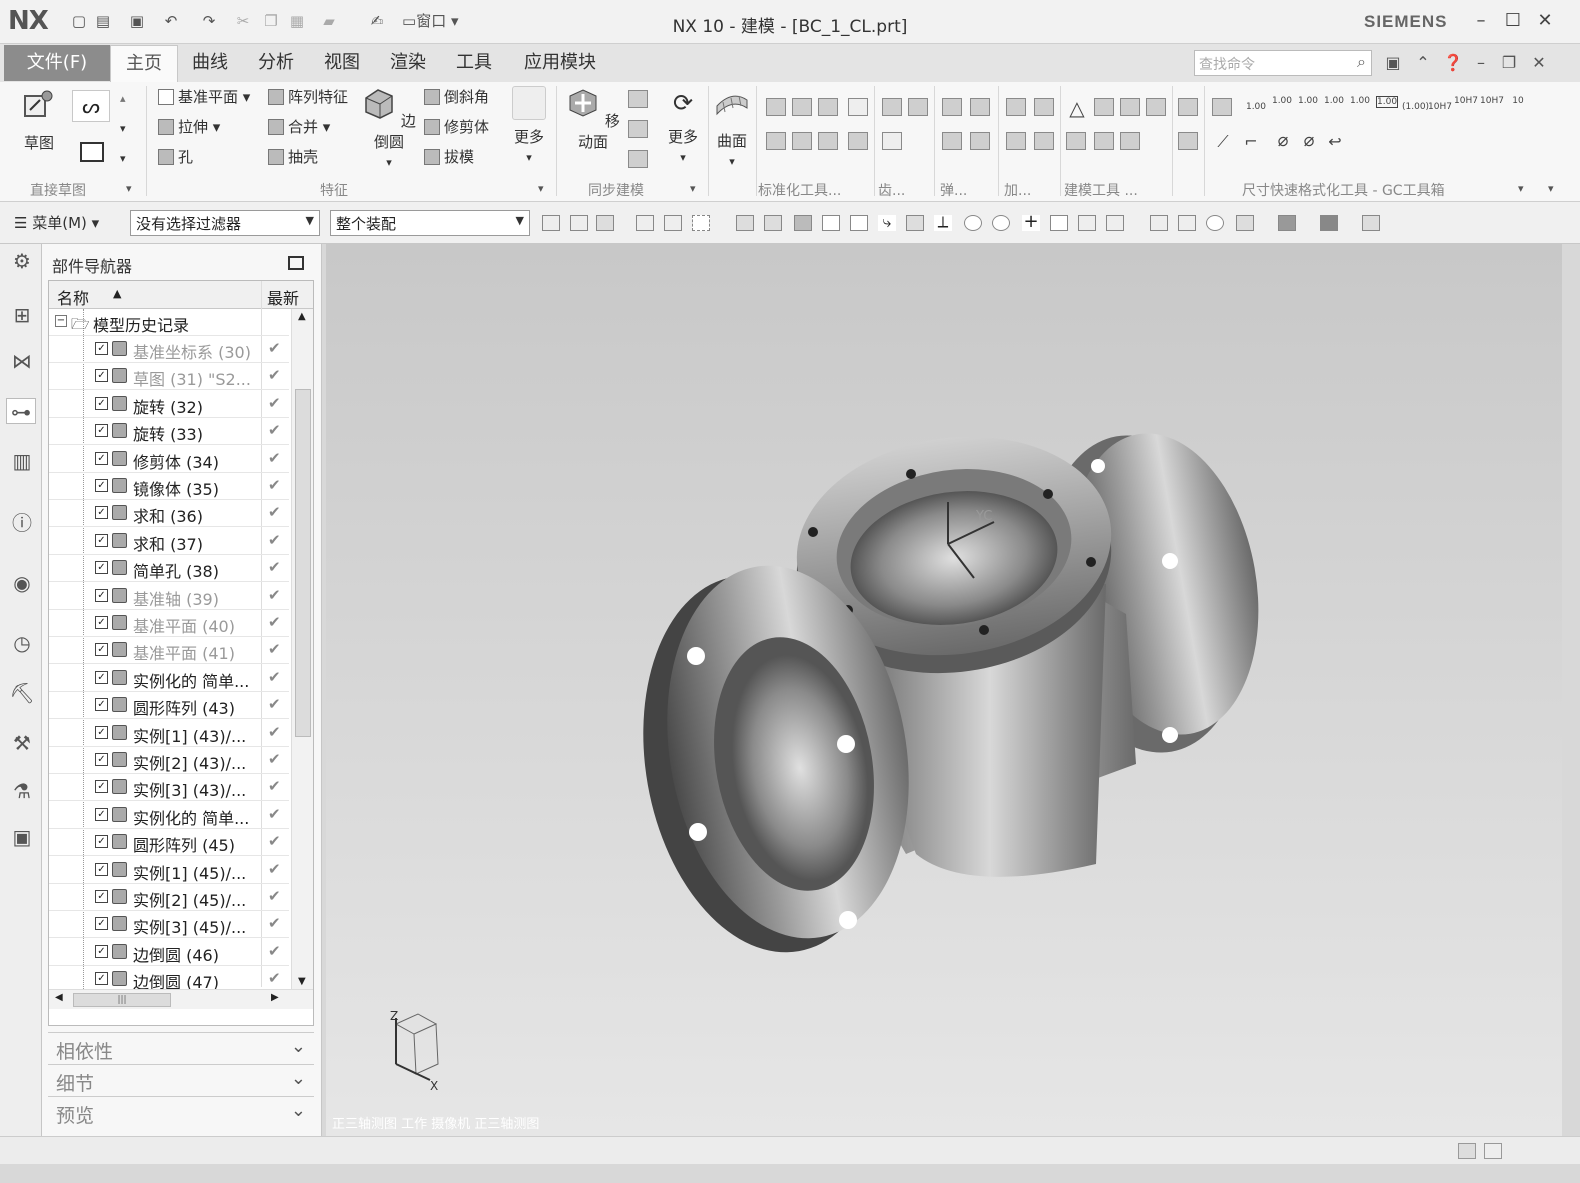  I want to click on tree-row: ✓ 简单孔 (38) ✔, so click(169, 569).